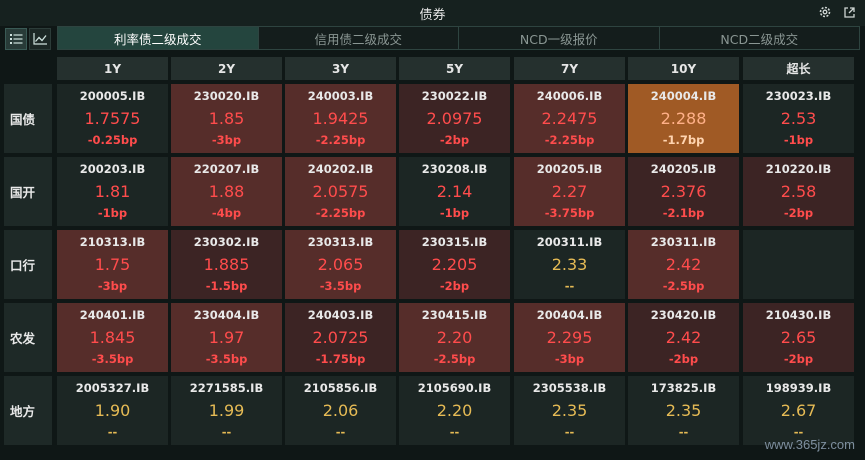  I want to click on bond-code: 173825.IB, so click(683, 388).